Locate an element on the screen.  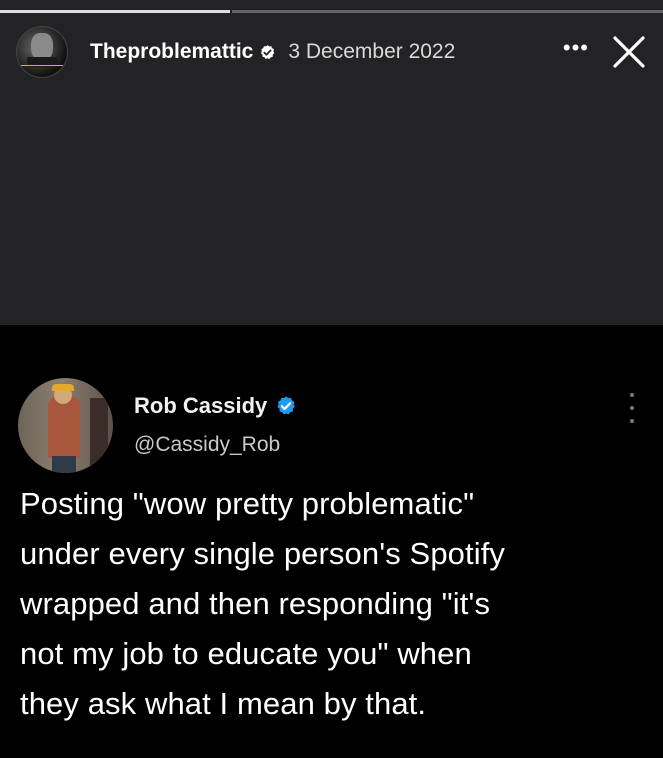
profile-avatar is located at coordinates (42, 52).